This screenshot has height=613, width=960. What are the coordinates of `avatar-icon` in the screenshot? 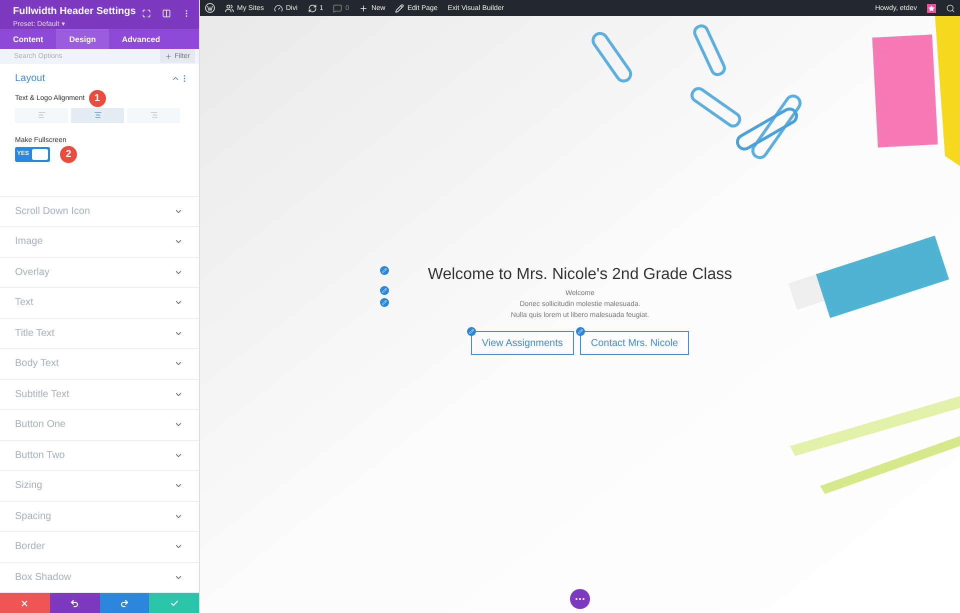 It's located at (931, 8).